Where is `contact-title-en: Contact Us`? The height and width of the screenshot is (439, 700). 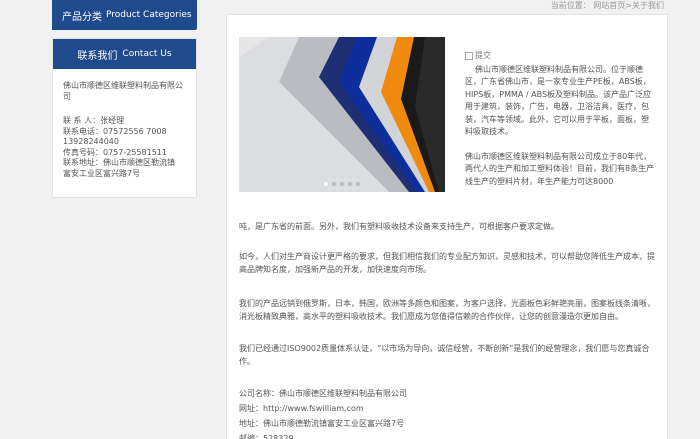 contact-title-en: Contact Us is located at coordinates (147, 54).